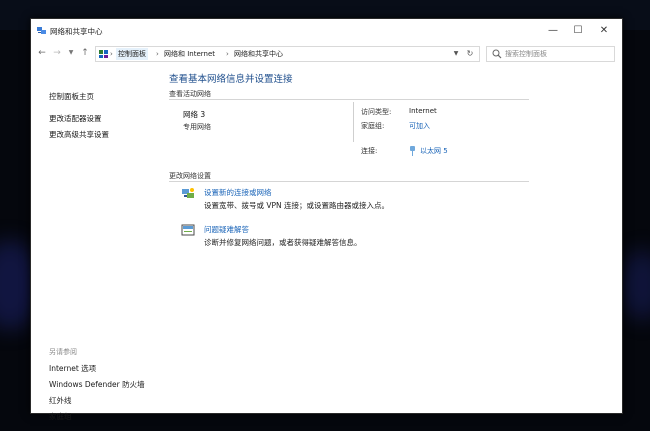 This screenshot has width=650, height=431. Describe the element at coordinates (190, 94) in the screenshot. I see `active-networks-heading: 查看活动网络` at that location.